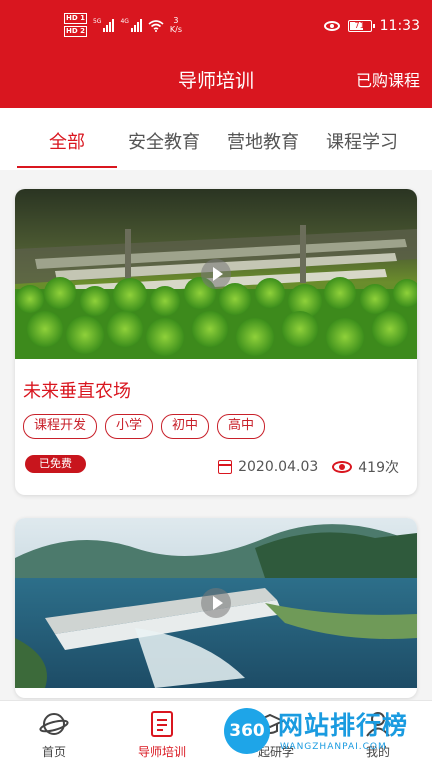  What do you see at coordinates (53, 752) in the screenshot?
I see `nav-home-label: 首页` at bounding box center [53, 752].